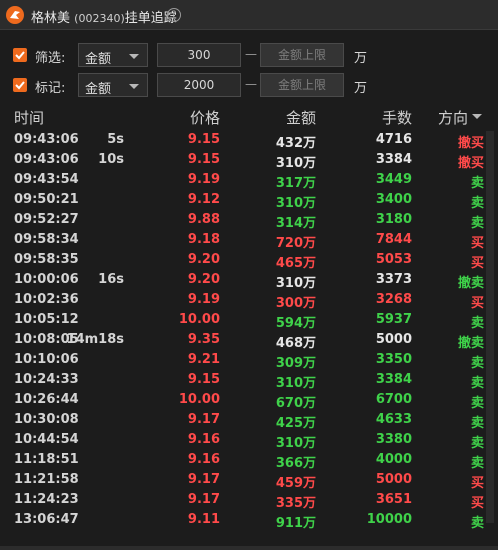  Describe the element at coordinates (249, 240) in the screenshot. I see `table-row: 09:58:34 9.18 720万 7844 买` at that location.